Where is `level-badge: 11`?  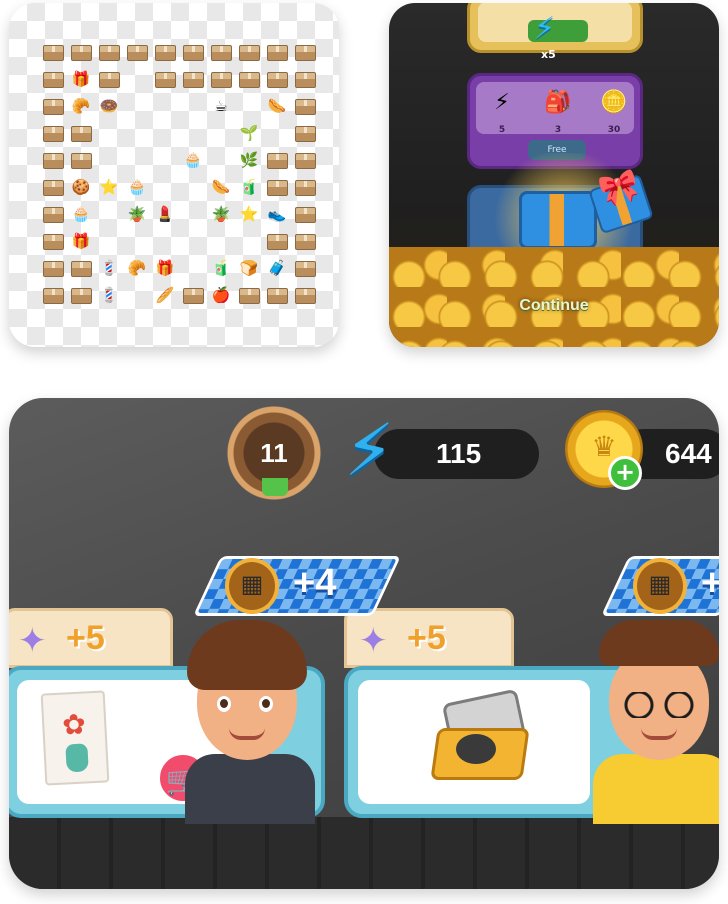
level-badge: 11 is located at coordinates (277, 456).